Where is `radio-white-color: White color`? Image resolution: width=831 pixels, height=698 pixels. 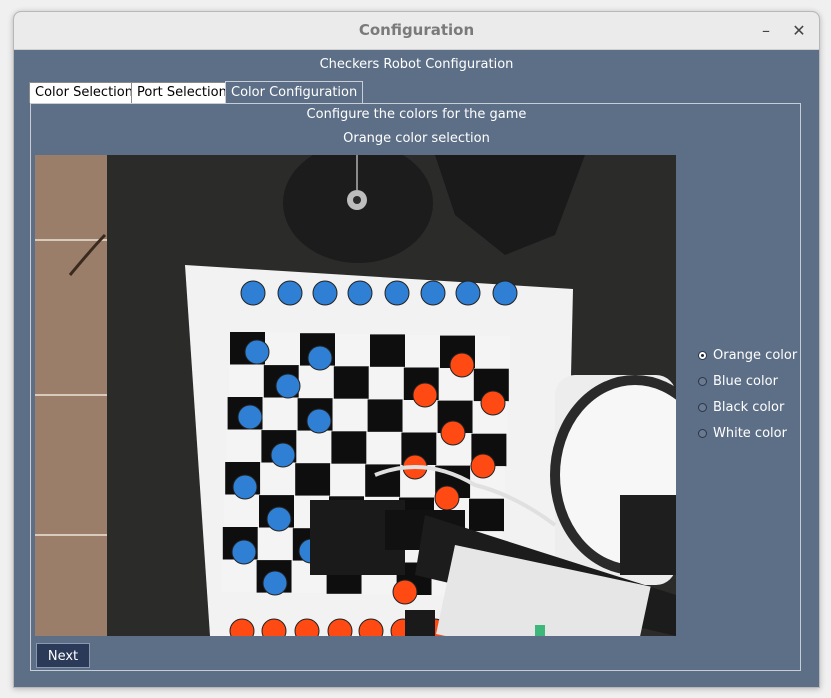
radio-white-color: White color is located at coordinates (742, 433).